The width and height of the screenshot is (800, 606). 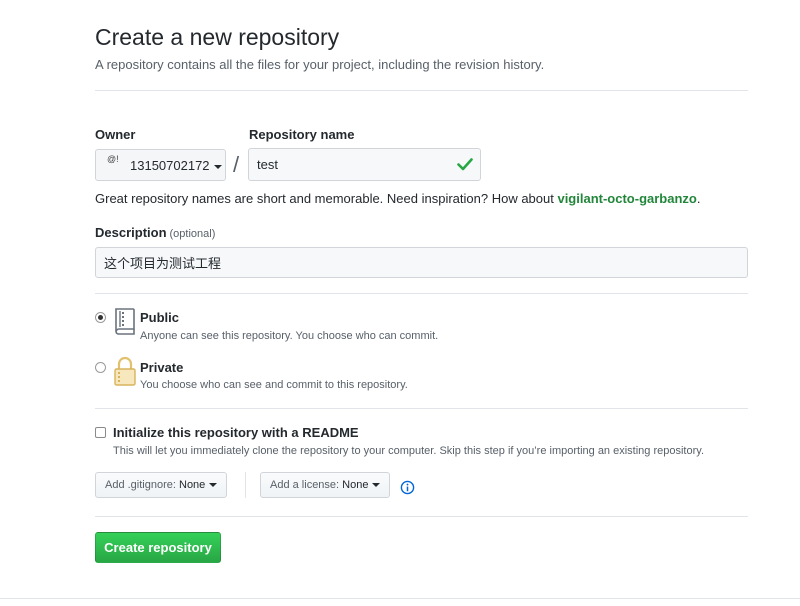 What do you see at coordinates (407, 487) in the screenshot?
I see `info-icon` at bounding box center [407, 487].